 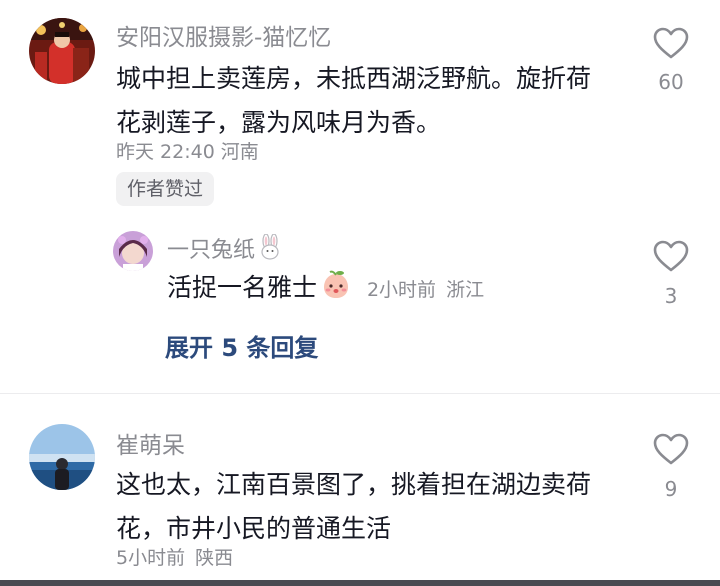 What do you see at coordinates (671, 296) in the screenshot?
I see `like-count: 3` at bounding box center [671, 296].